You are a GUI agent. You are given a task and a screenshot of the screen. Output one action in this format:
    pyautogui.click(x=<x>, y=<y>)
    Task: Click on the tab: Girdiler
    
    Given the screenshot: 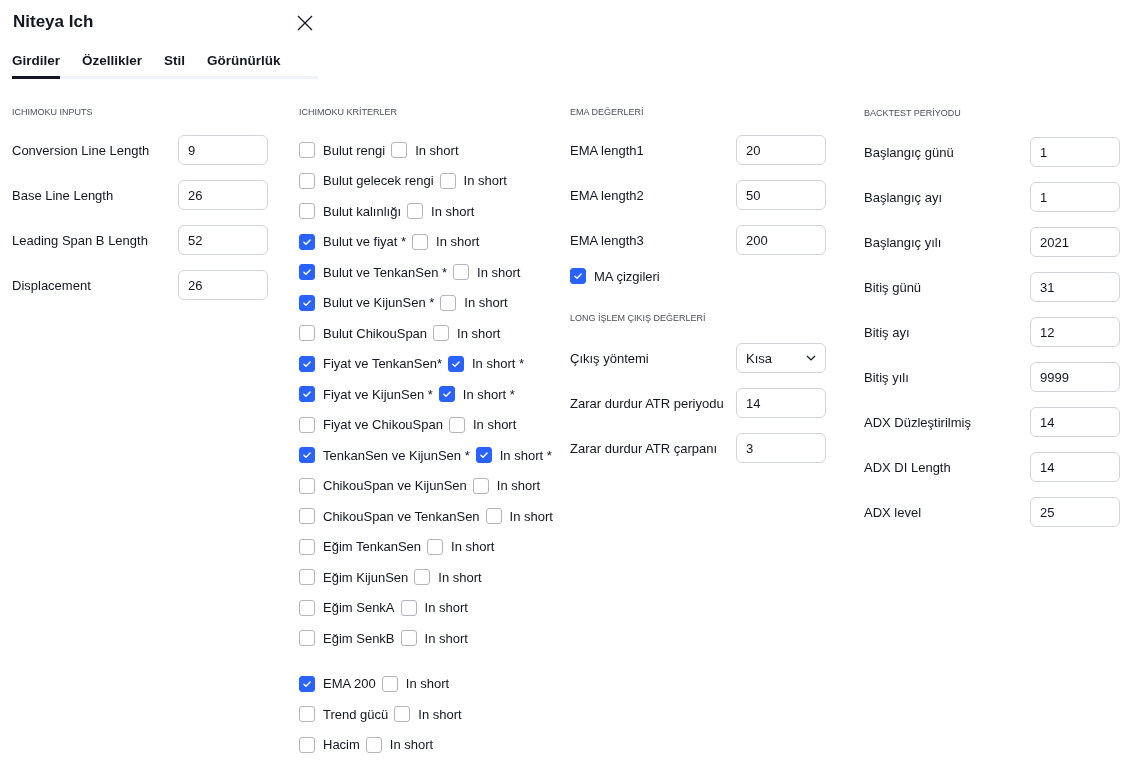 What is the action you would take?
    pyautogui.click(x=36, y=66)
    